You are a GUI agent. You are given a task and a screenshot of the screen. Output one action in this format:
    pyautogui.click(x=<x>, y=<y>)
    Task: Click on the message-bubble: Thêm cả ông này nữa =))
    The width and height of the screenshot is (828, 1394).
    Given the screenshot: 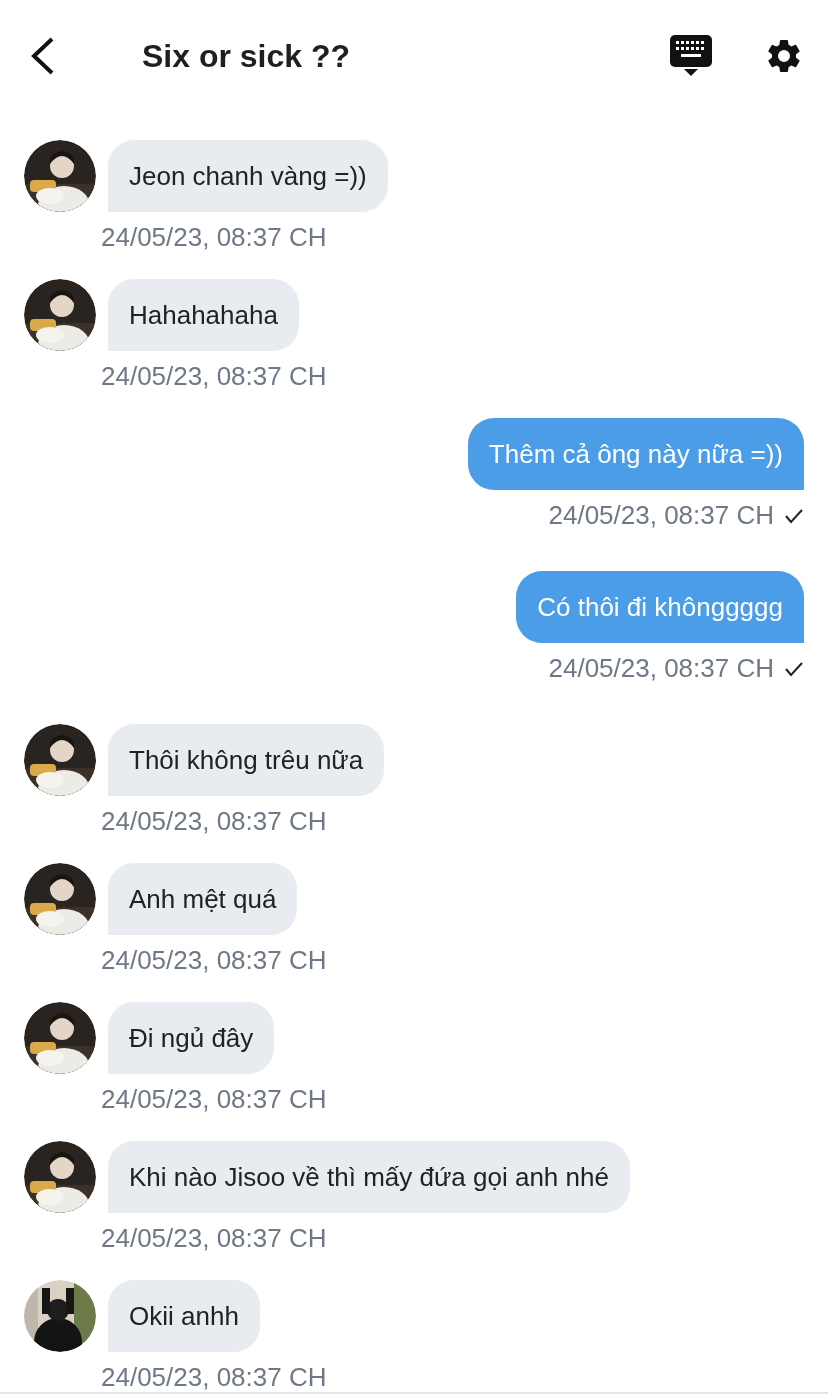 What is the action you would take?
    pyautogui.click(x=635, y=454)
    